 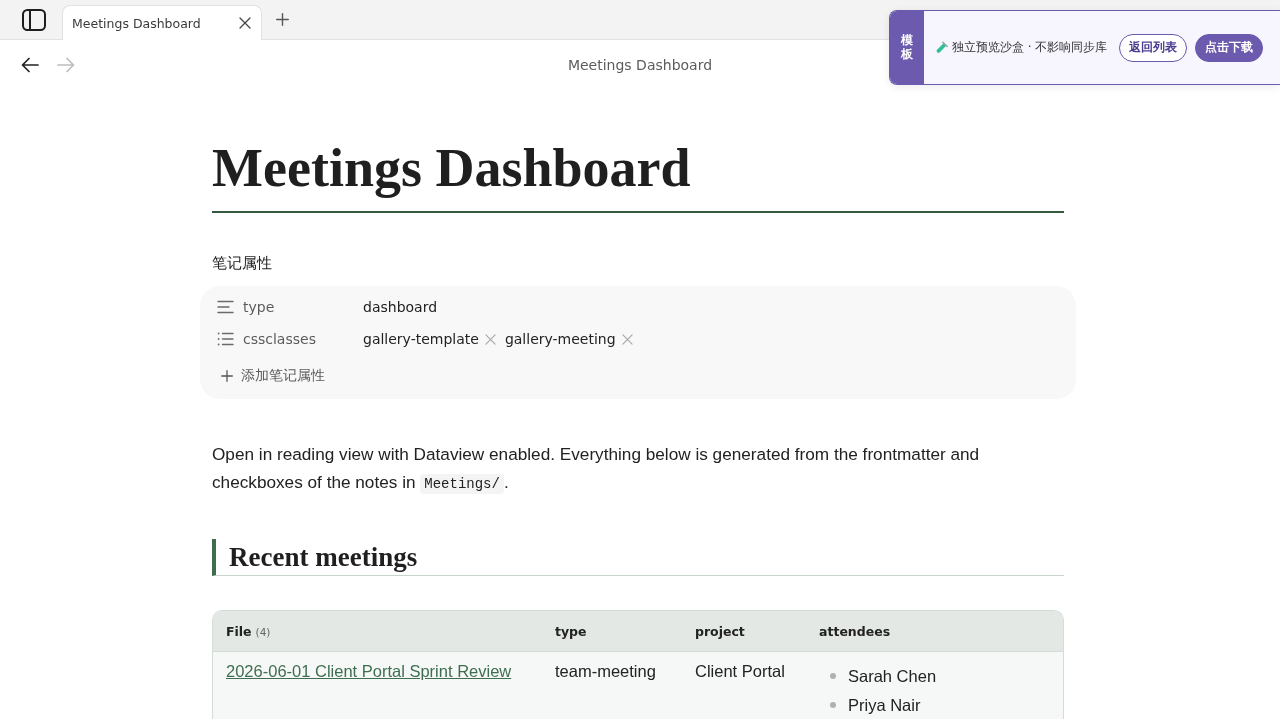 I want to click on property-key: cssclasses, so click(x=303, y=339).